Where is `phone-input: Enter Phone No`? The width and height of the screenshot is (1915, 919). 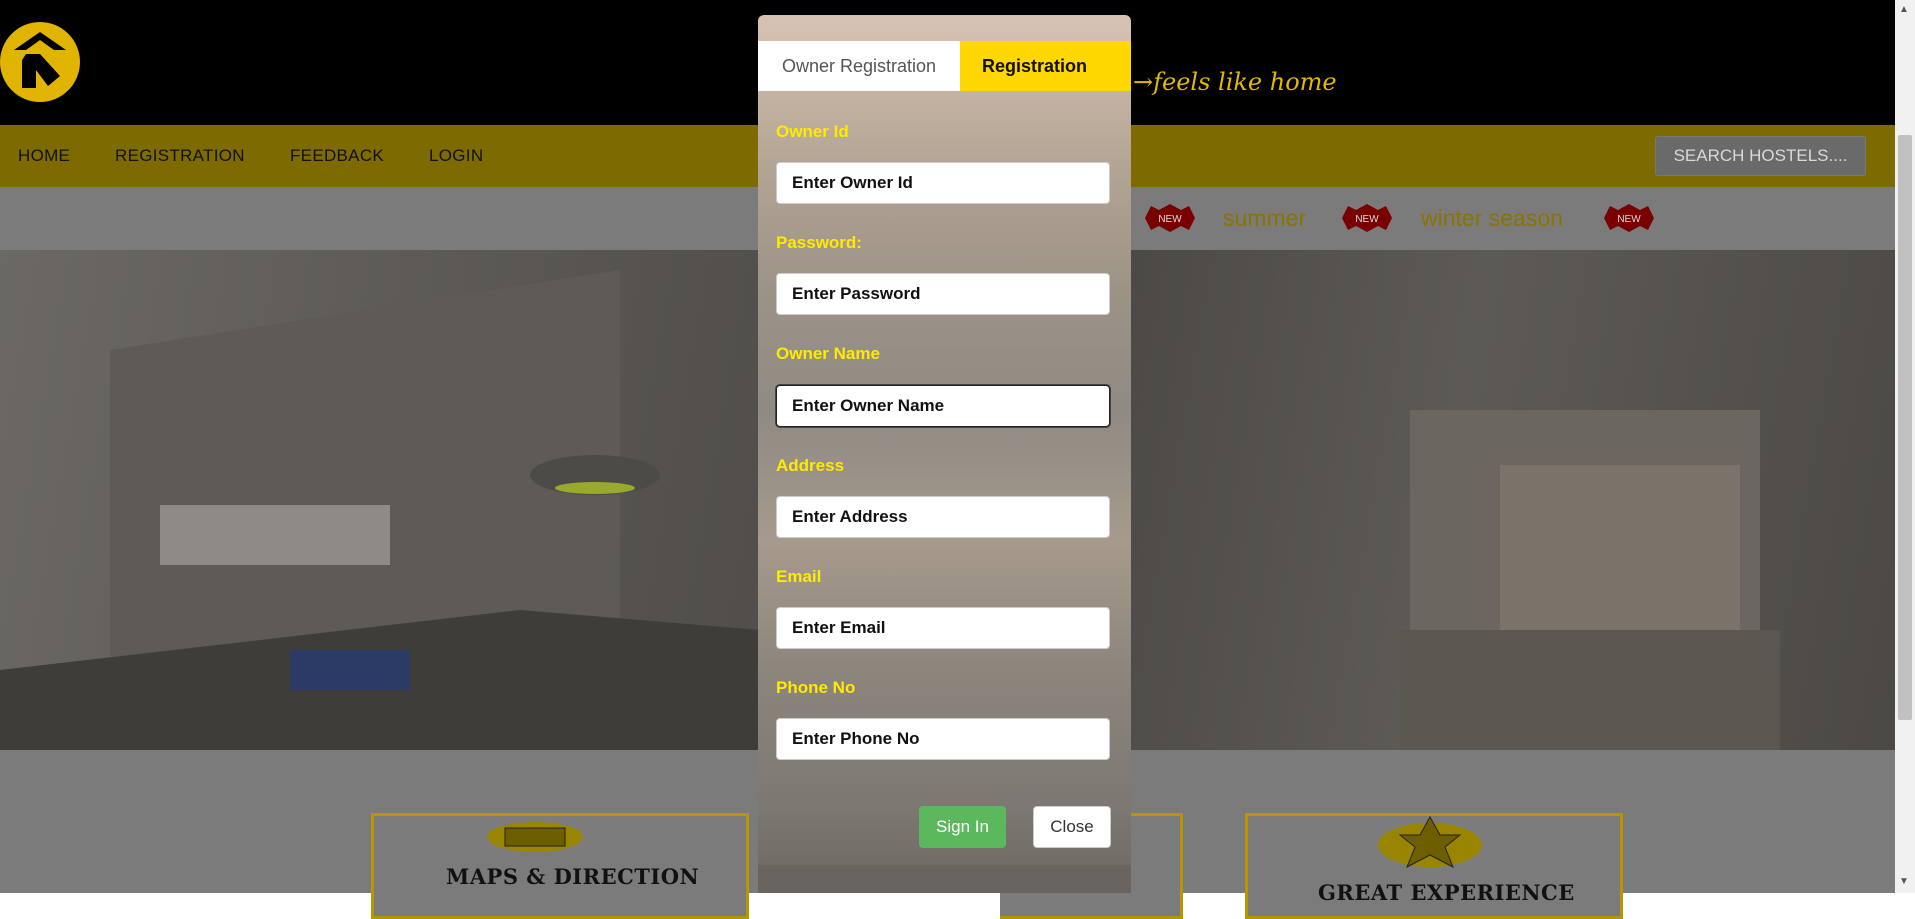
phone-input: Enter Phone No is located at coordinates (943, 739).